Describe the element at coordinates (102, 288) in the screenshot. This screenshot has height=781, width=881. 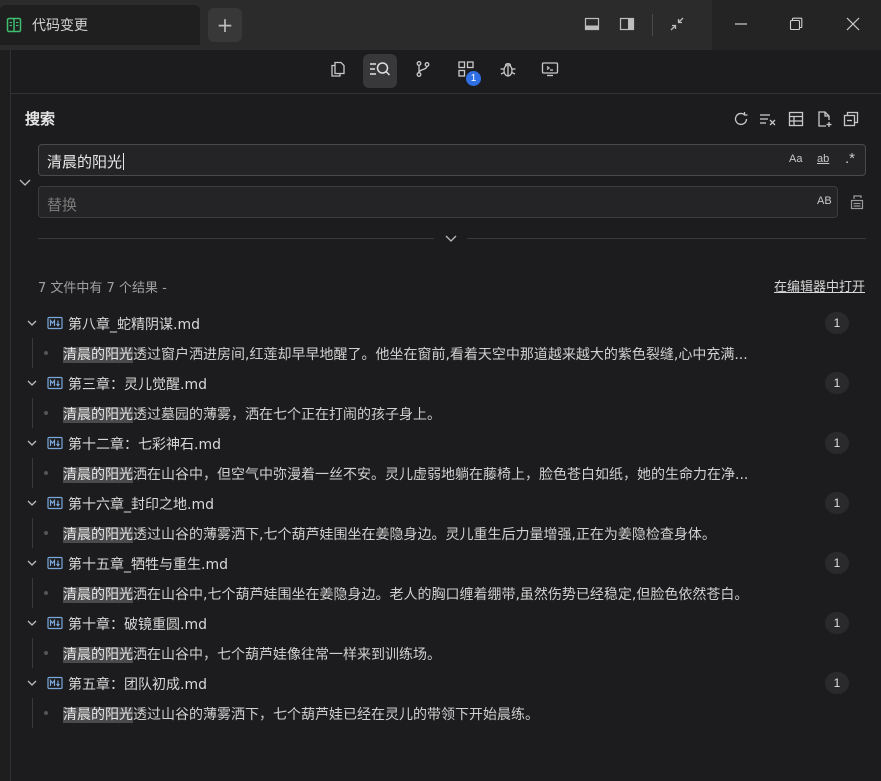
I see `results-summary: 7 文件中有 7 个结果 -` at that location.